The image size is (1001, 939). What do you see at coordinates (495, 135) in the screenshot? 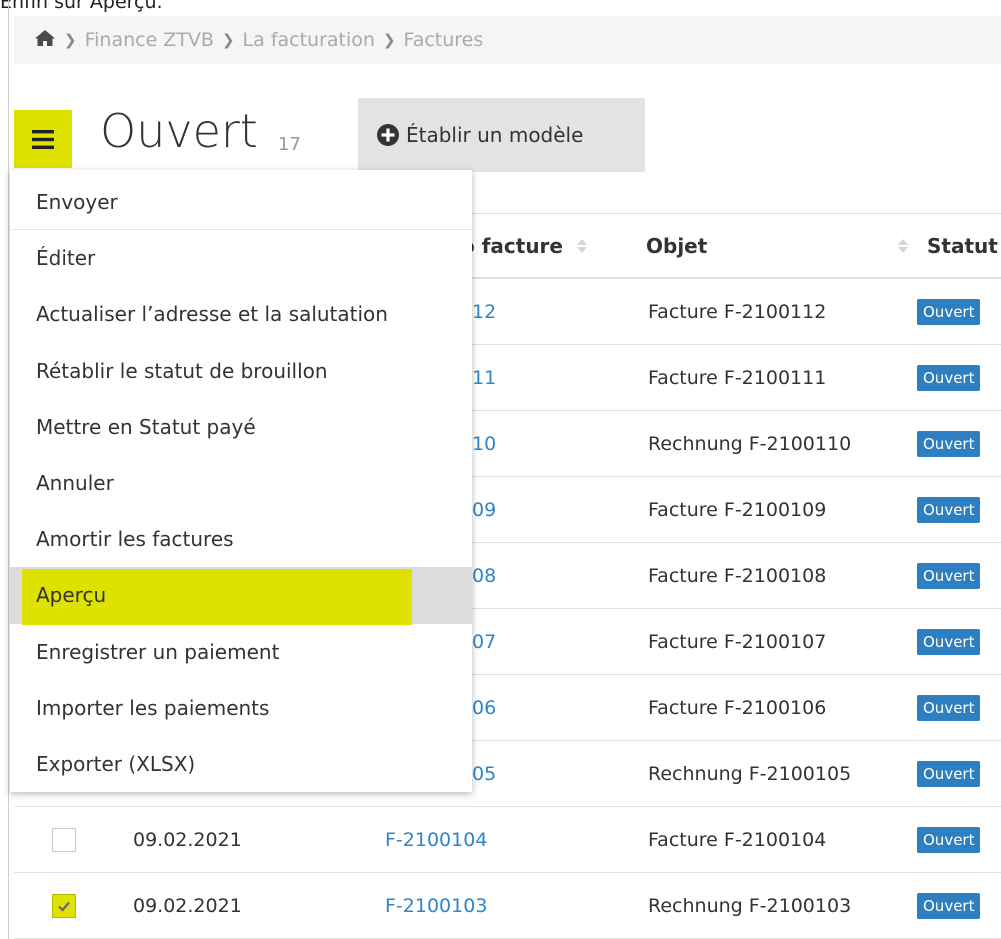
I see `create-template-label: Établir un modèle` at bounding box center [495, 135].